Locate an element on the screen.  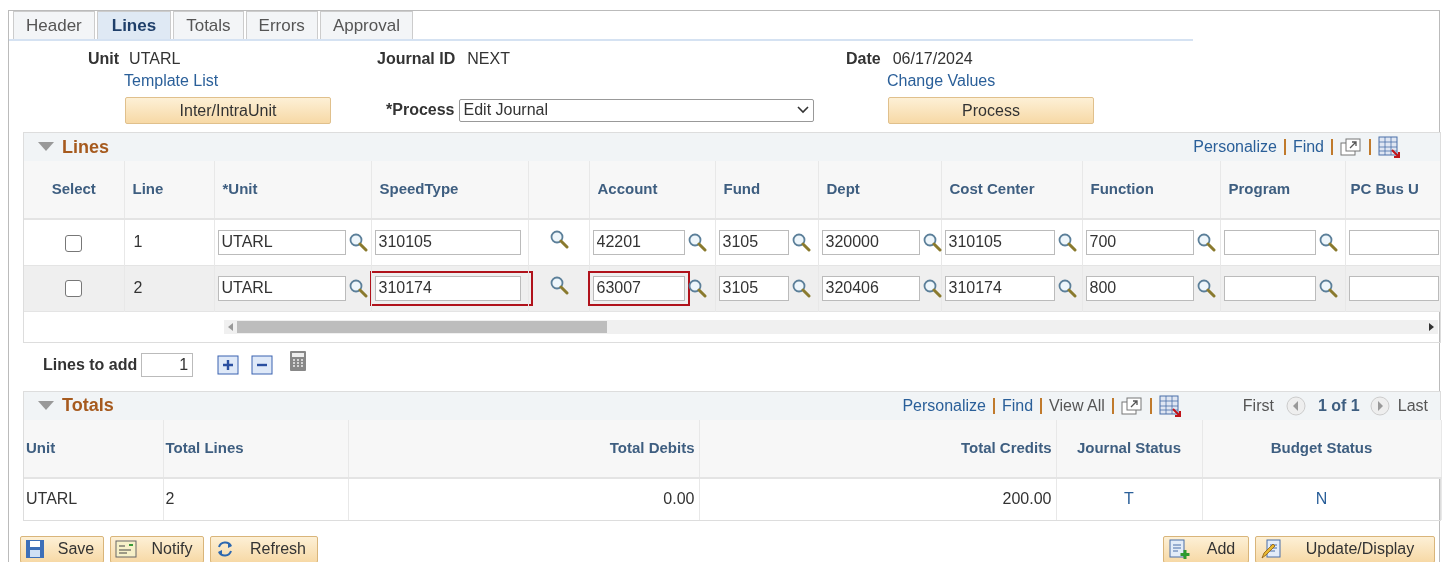
line-number: 2 is located at coordinates (138, 287).